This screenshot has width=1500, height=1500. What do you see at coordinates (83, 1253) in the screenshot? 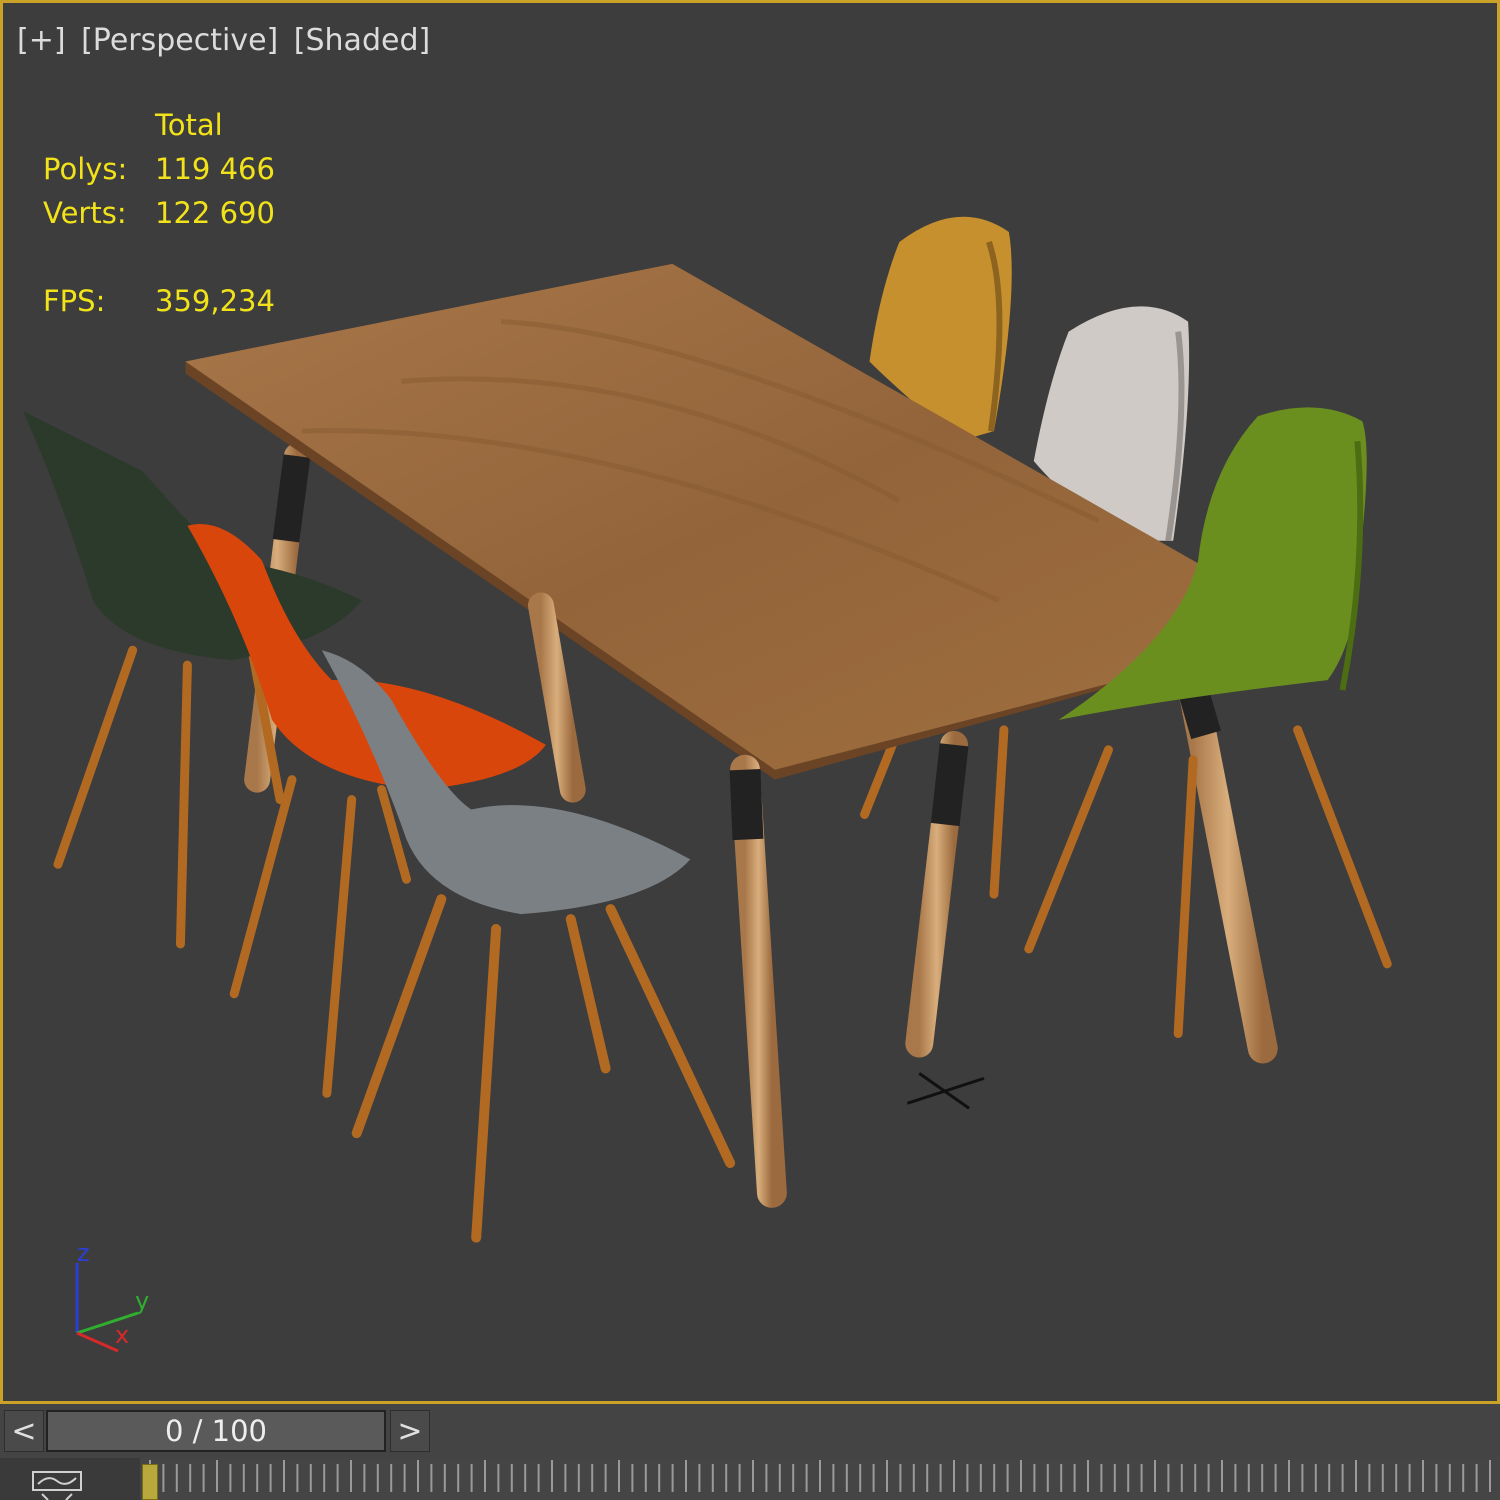
I see `axis-z-label: z` at bounding box center [83, 1253].